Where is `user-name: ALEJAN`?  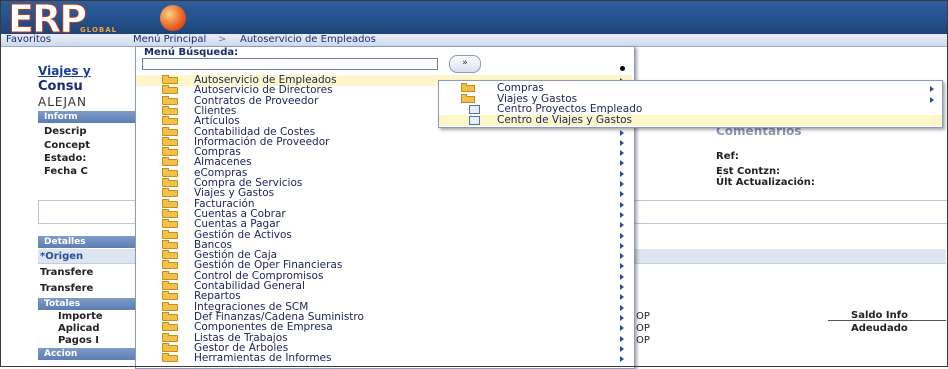
user-name: ALEJAN is located at coordinates (62, 102).